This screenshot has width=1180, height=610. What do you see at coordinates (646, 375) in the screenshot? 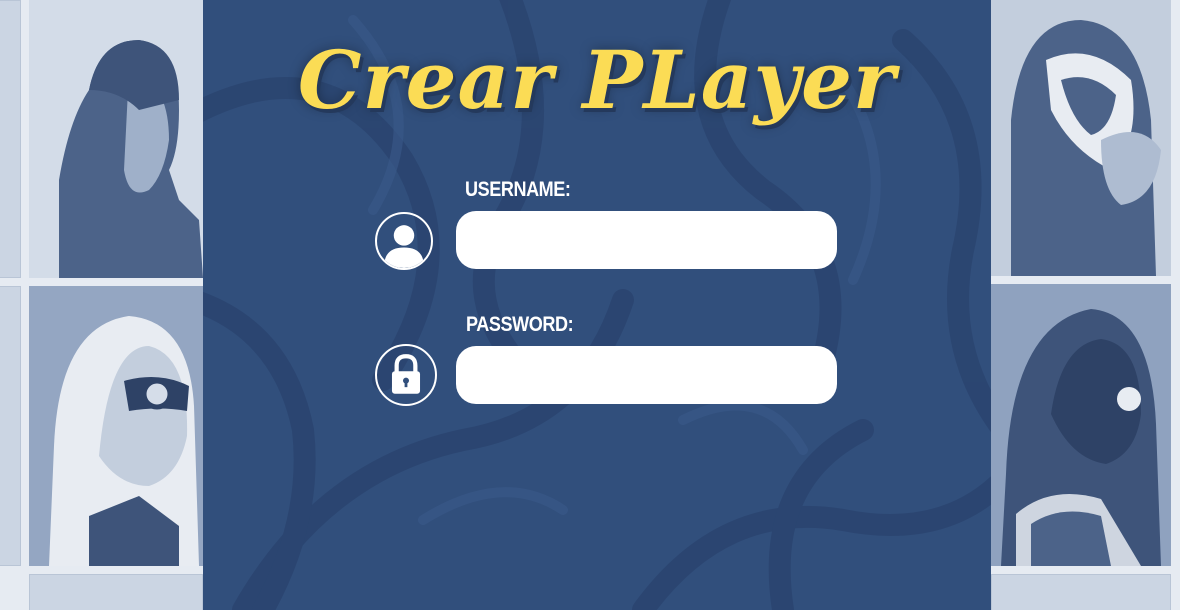
I see `password-input` at bounding box center [646, 375].